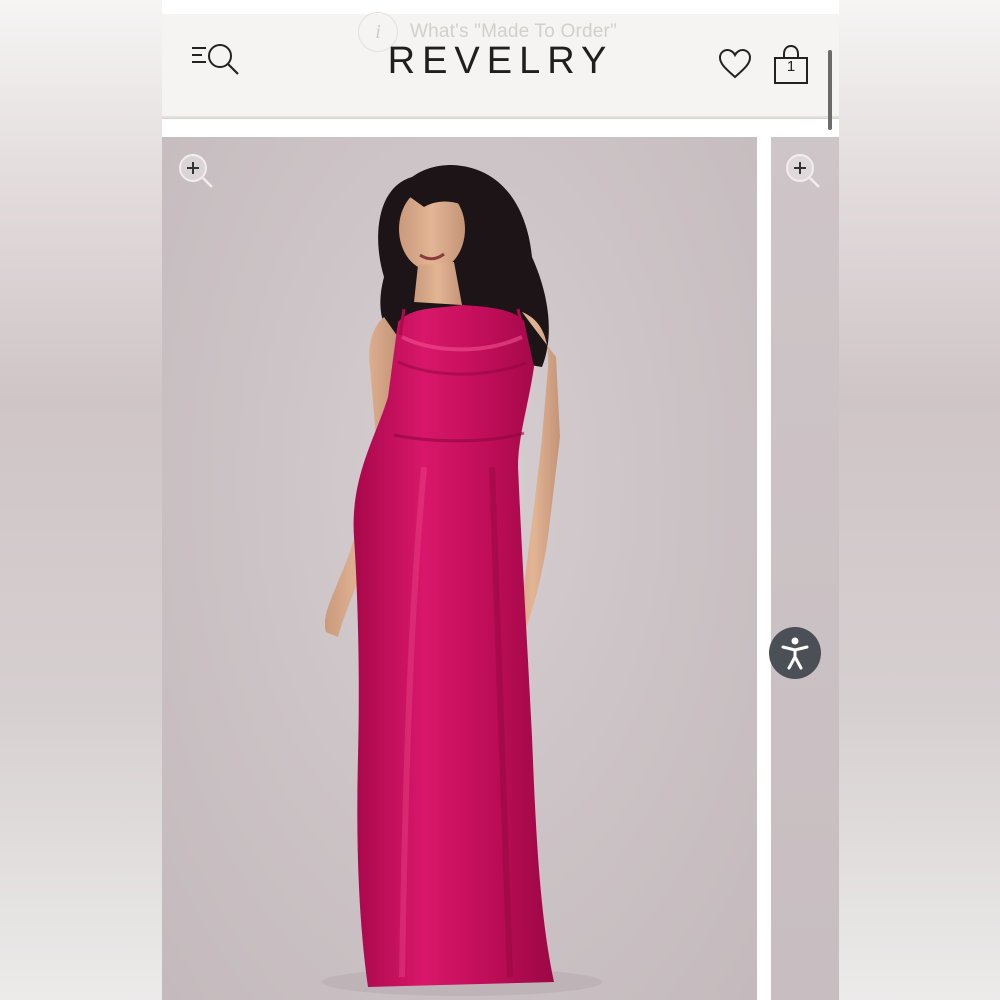 This screenshot has height=1000, width=1000. I want to click on wishlist-button, so click(735, 64).